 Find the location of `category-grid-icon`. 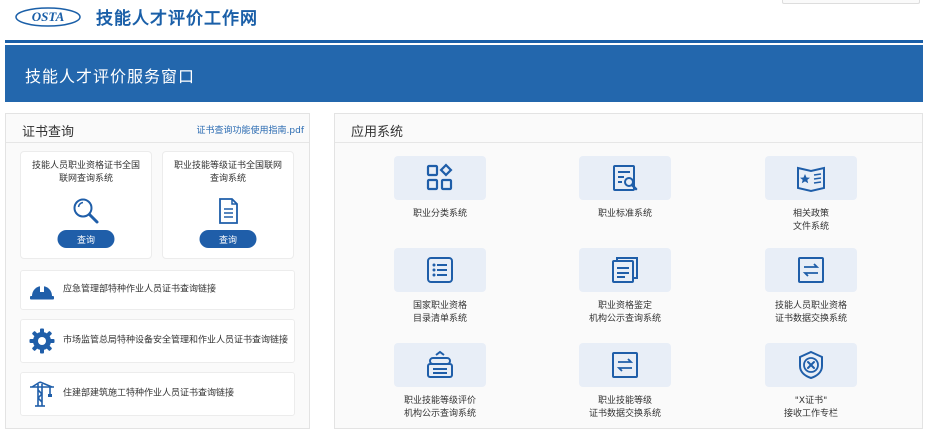

category-grid-icon is located at coordinates (439, 177).